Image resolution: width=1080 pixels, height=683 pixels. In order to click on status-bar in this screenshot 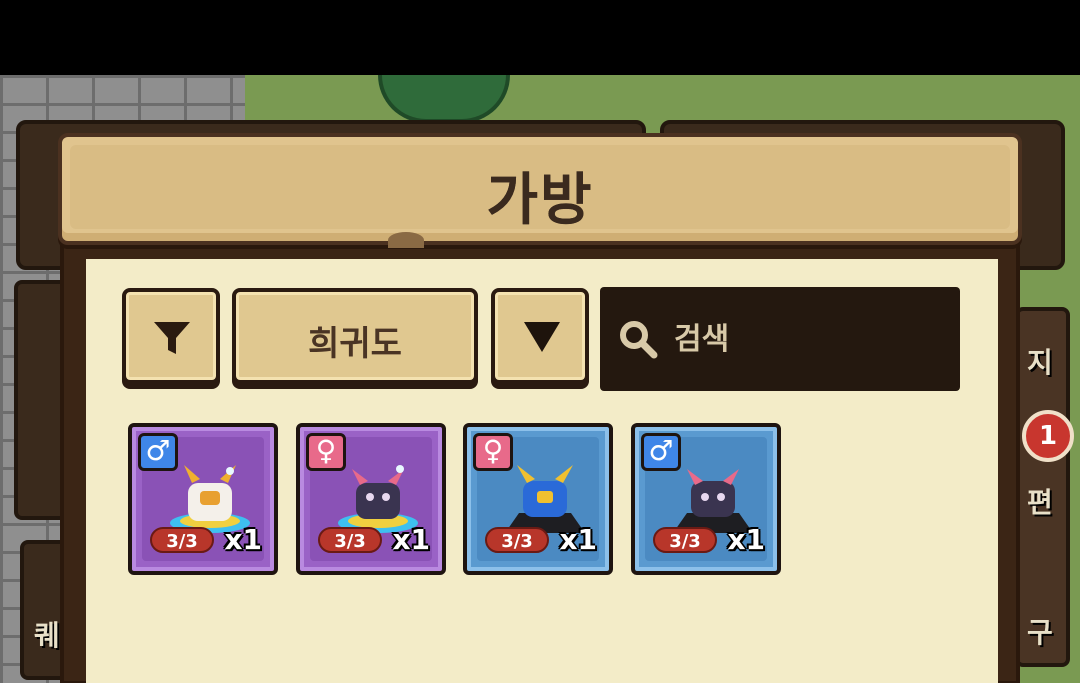, I will do `click(540, 37)`.